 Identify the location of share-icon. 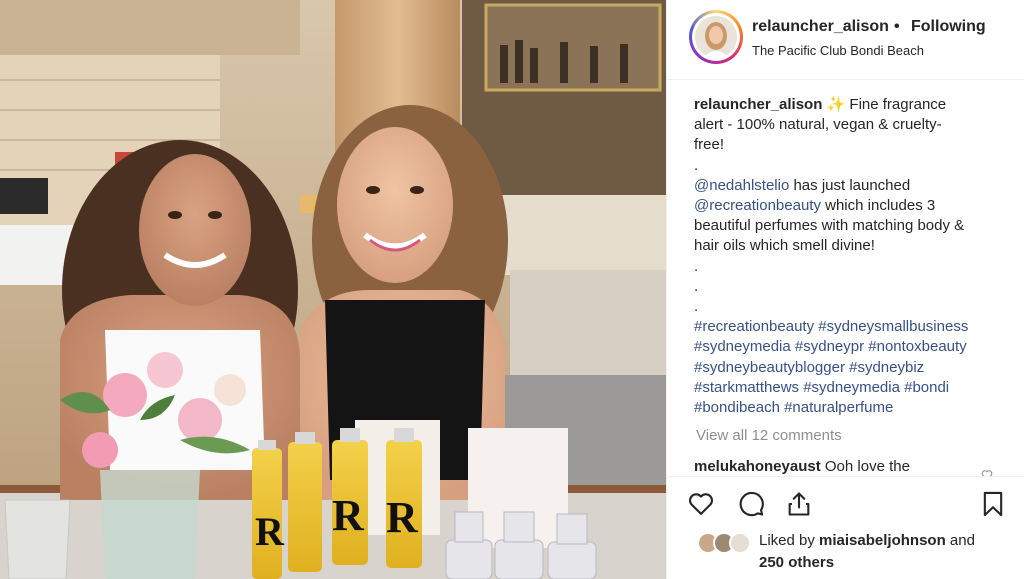
(799, 504).